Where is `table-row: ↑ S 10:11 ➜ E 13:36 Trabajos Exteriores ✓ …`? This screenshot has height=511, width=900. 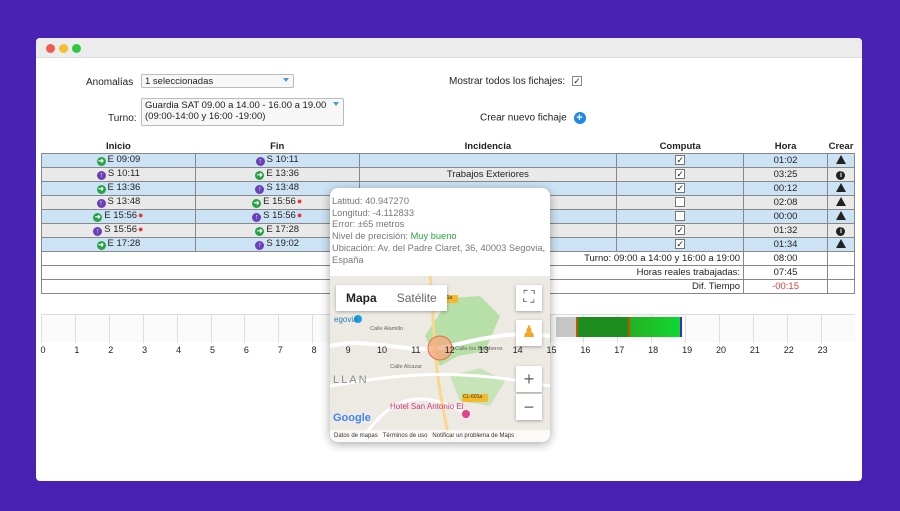 table-row: ↑ S 10:11 ➜ E 13:36 Trabajos Exteriores ✓ … is located at coordinates (448, 174).